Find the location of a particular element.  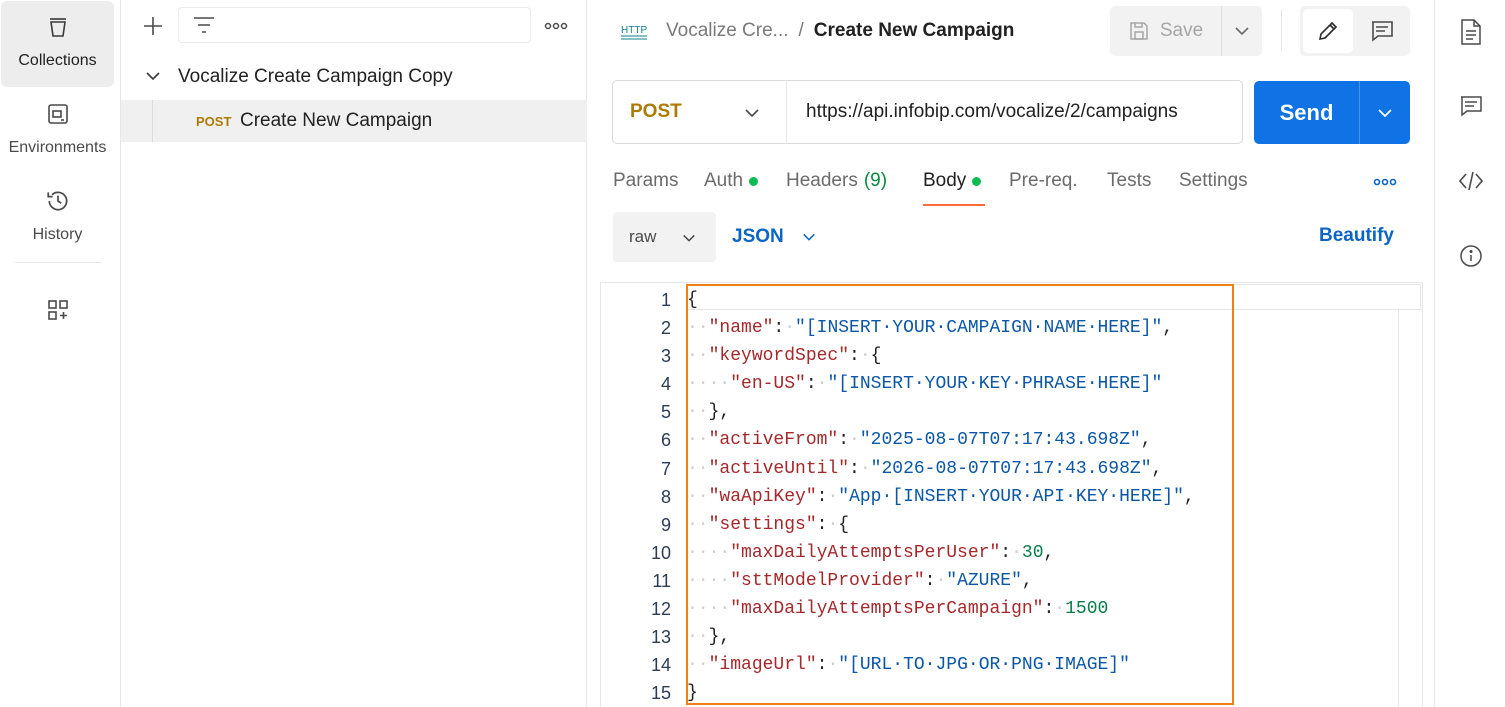

tab-prereq: Pre-req. is located at coordinates (1043, 181).